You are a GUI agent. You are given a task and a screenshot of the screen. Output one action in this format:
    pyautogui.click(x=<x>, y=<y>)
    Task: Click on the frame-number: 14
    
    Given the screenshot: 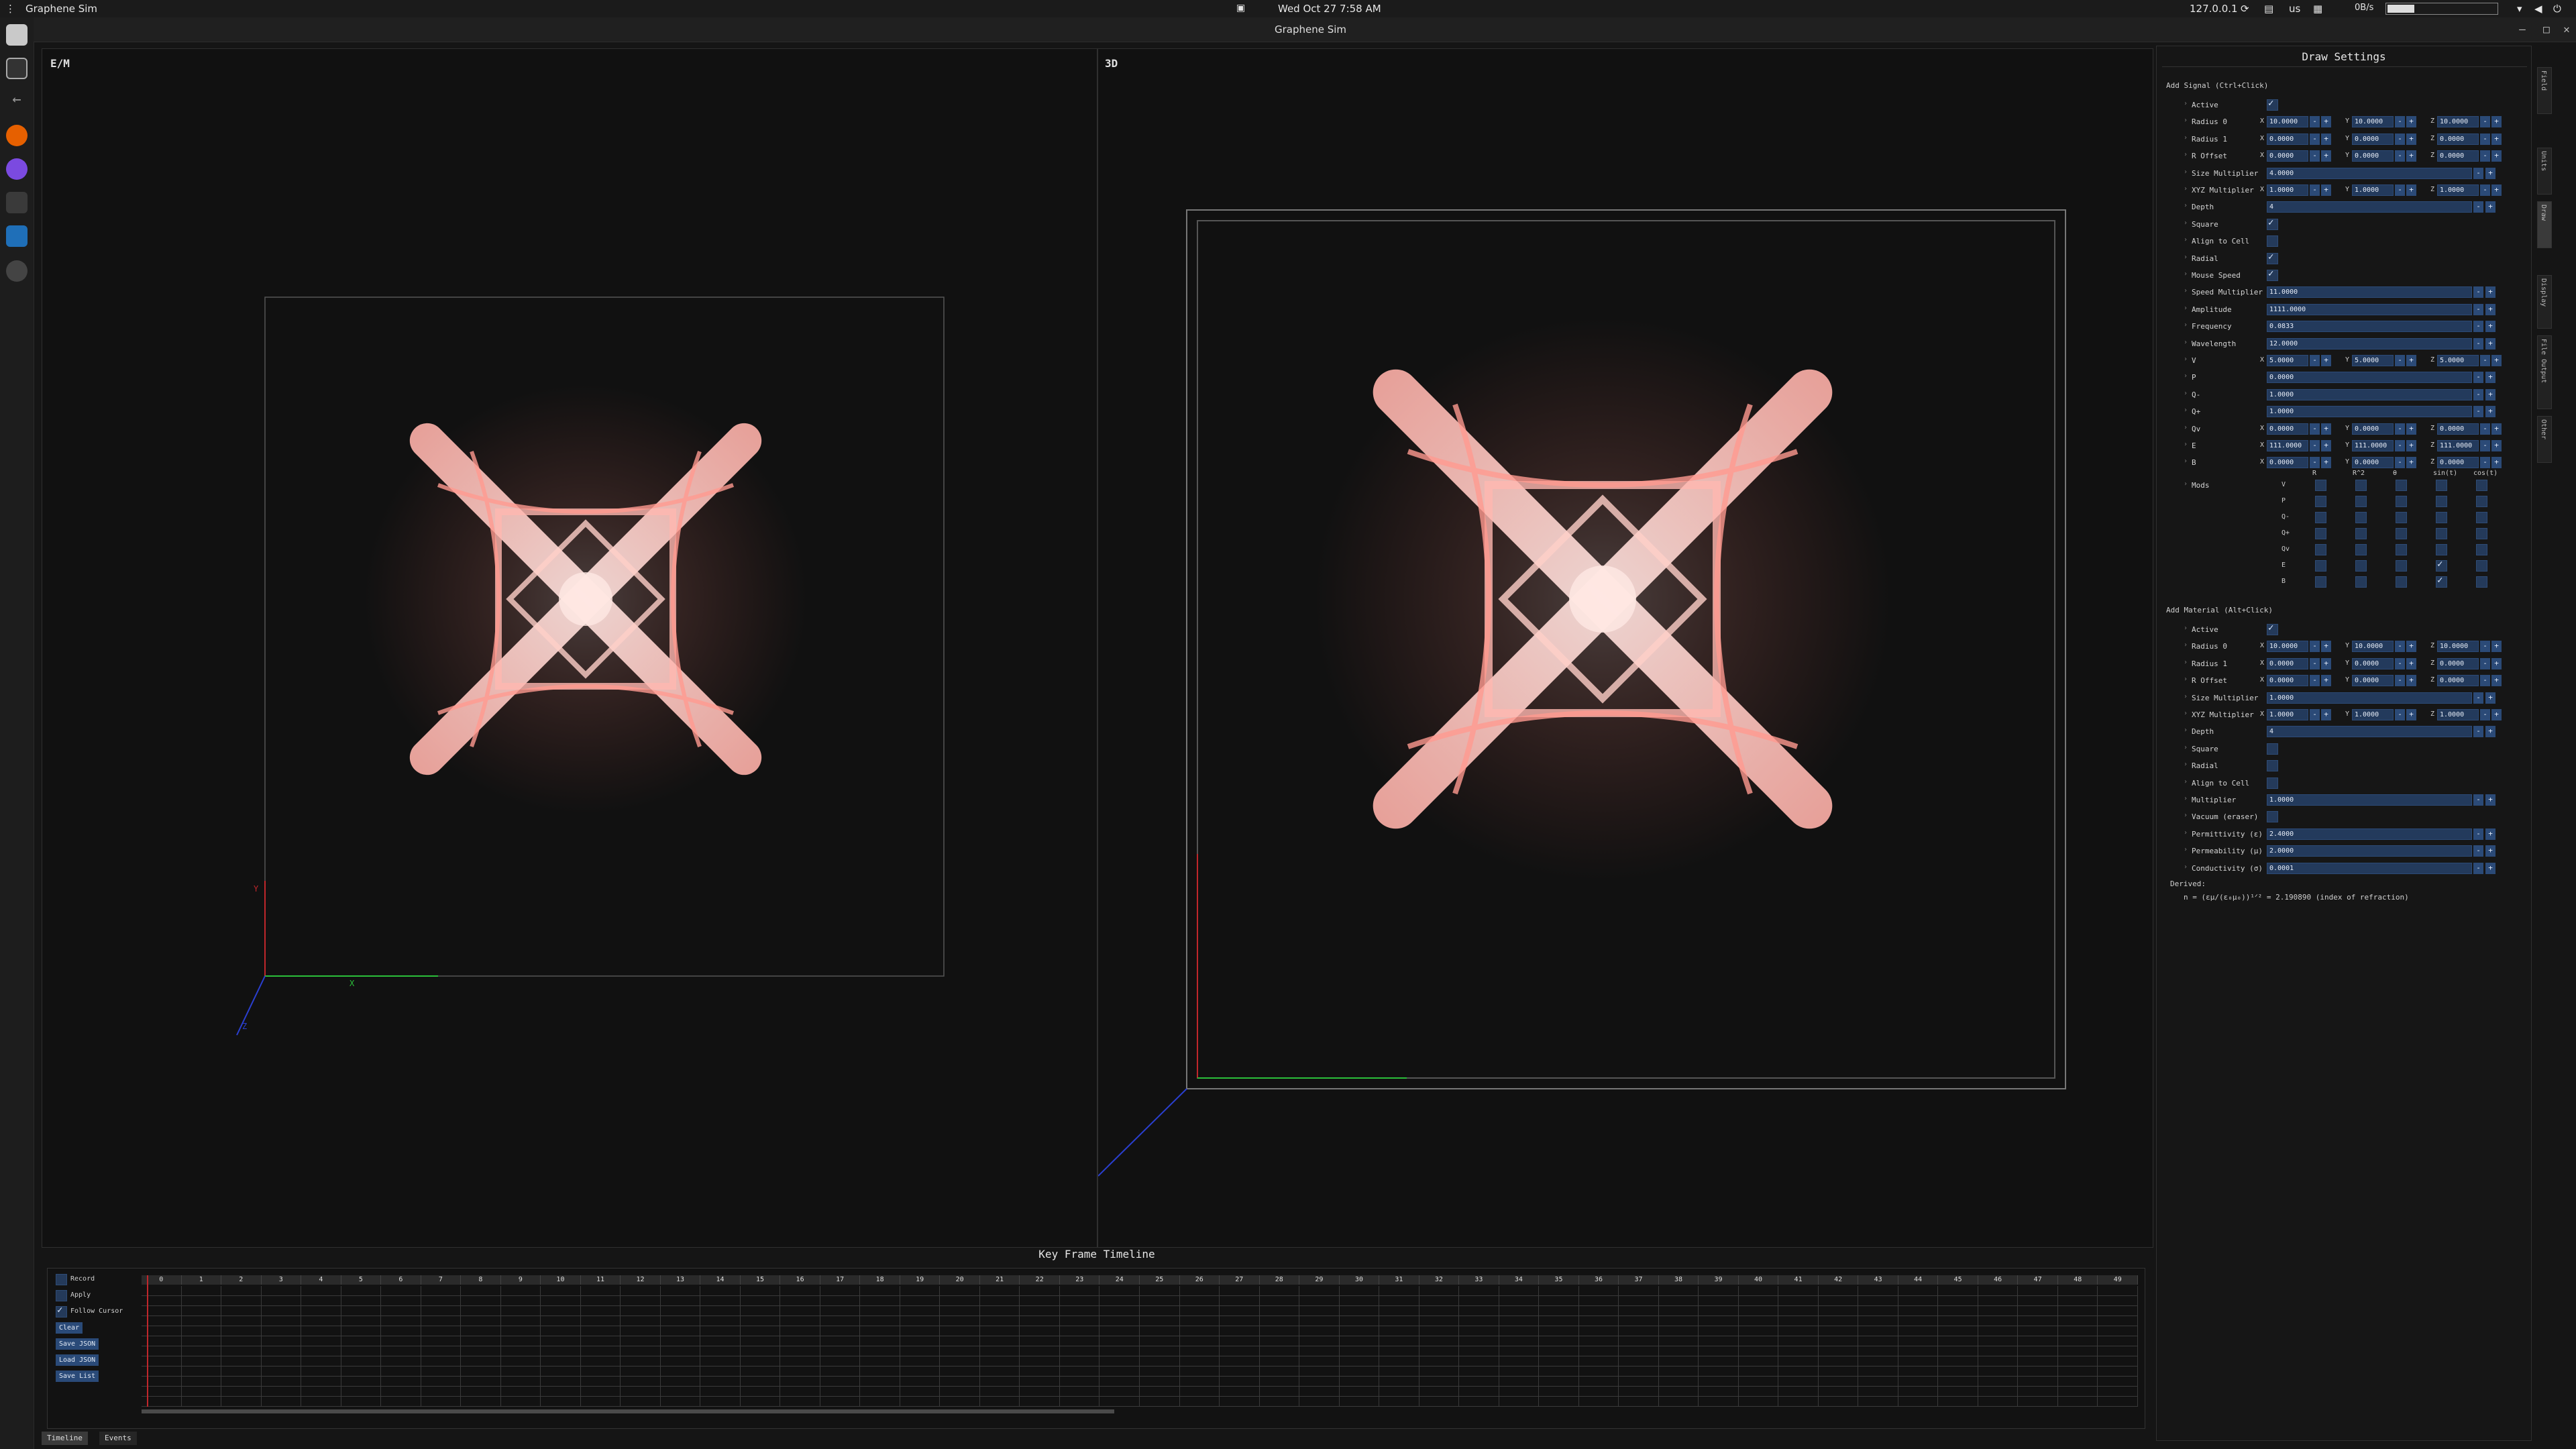 What is the action you would take?
    pyautogui.click(x=720, y=1280)
    